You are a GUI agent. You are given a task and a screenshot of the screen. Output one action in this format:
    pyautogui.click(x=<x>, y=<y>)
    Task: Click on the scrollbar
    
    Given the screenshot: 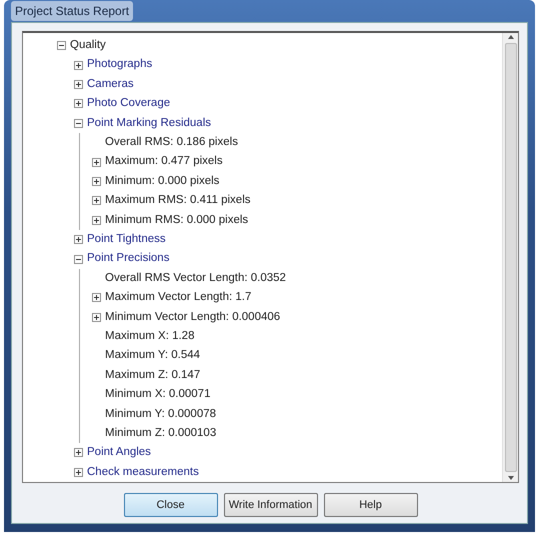 What is the action you would take?
    pyautogui.click(x=510, y=257)
    